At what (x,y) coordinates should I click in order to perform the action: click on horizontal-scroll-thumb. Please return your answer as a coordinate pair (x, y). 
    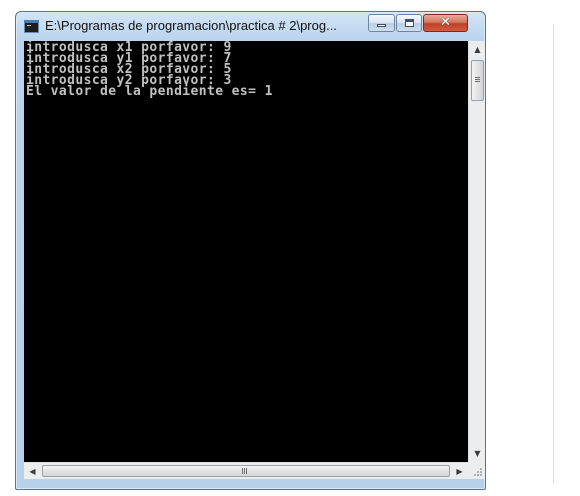
    Looking at the image, I should click on (246, 471).